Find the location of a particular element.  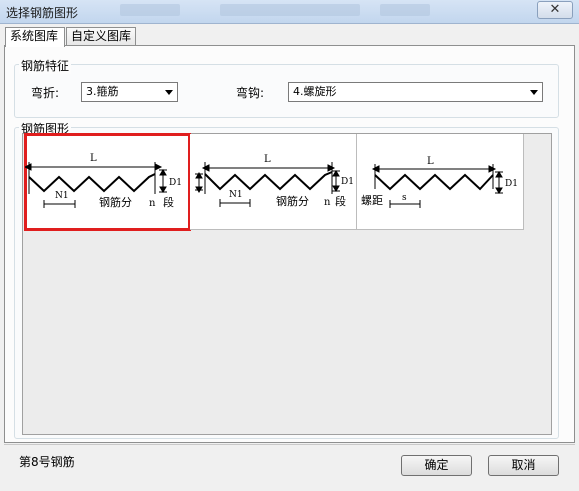

tab-label: 自定义图库 is located at coordinates (101, 36).